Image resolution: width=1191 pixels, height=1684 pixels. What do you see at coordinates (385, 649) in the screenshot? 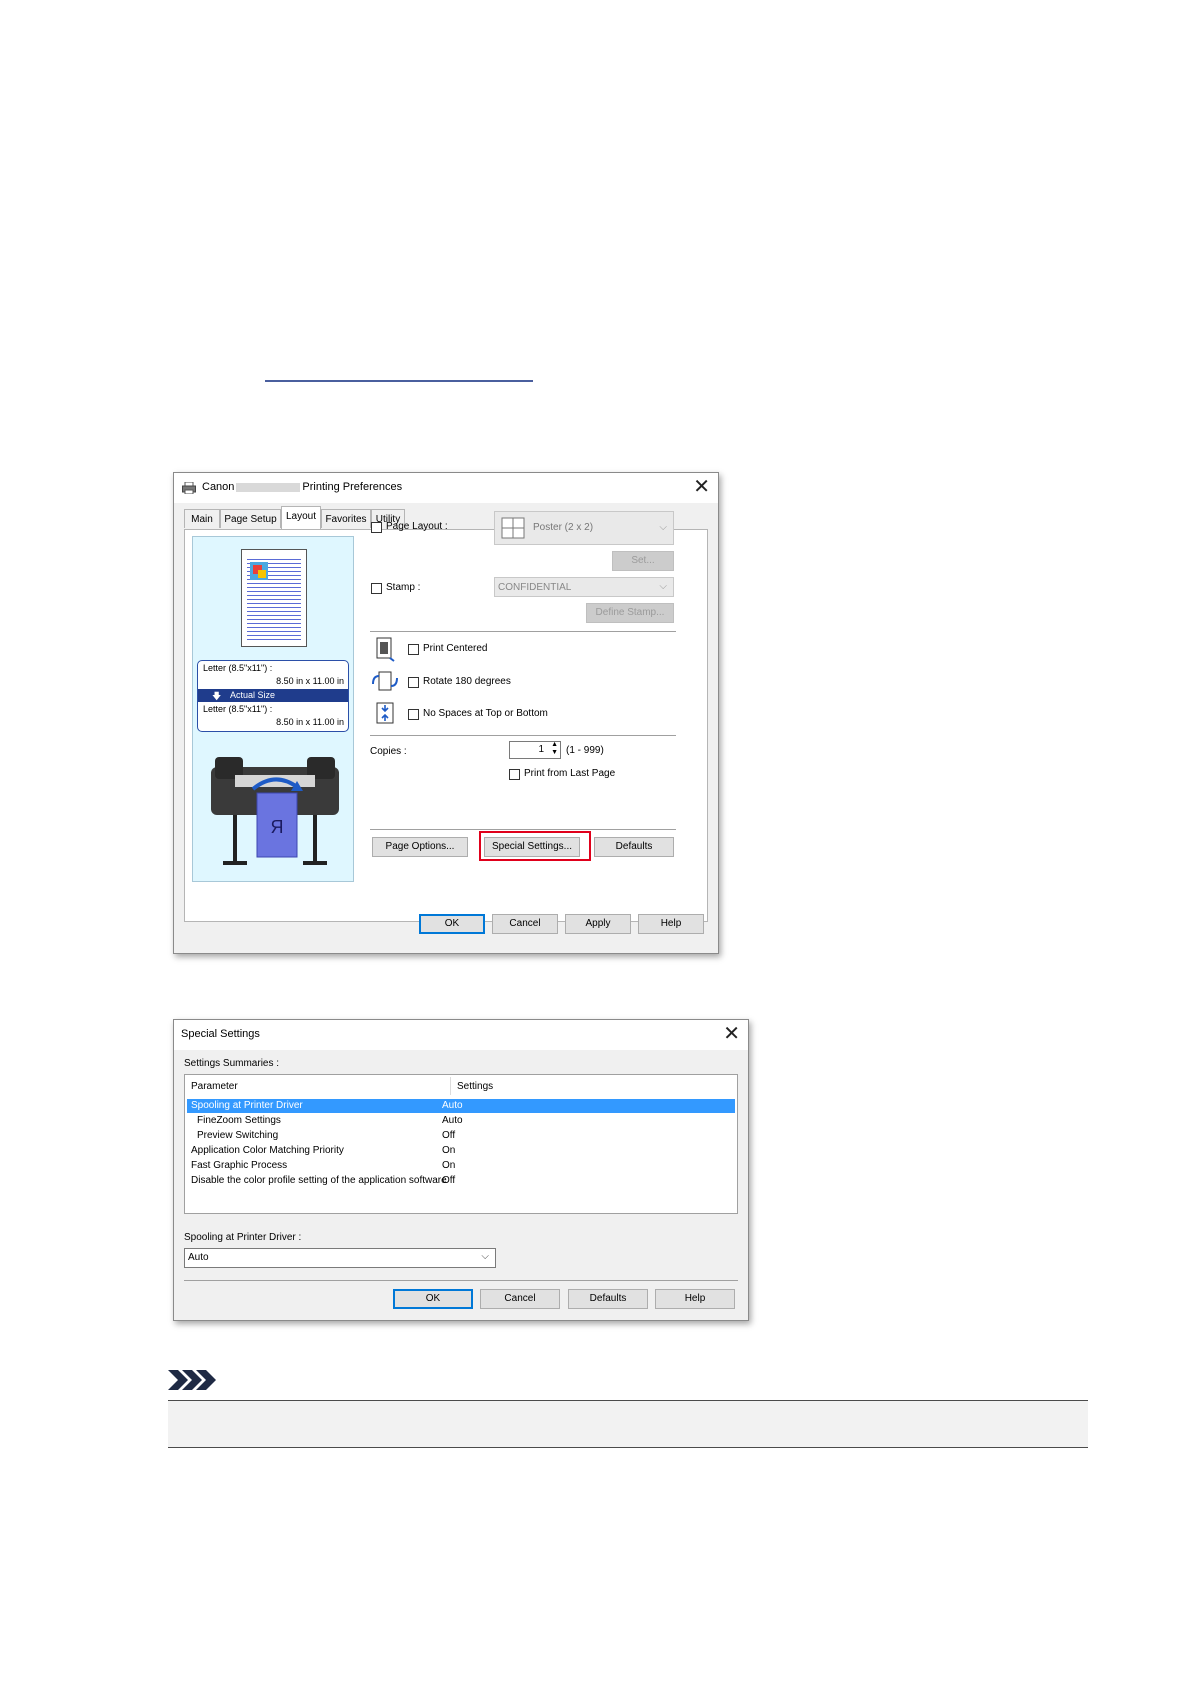
I see `print-centered-icon` at bounding box center [385, 649].